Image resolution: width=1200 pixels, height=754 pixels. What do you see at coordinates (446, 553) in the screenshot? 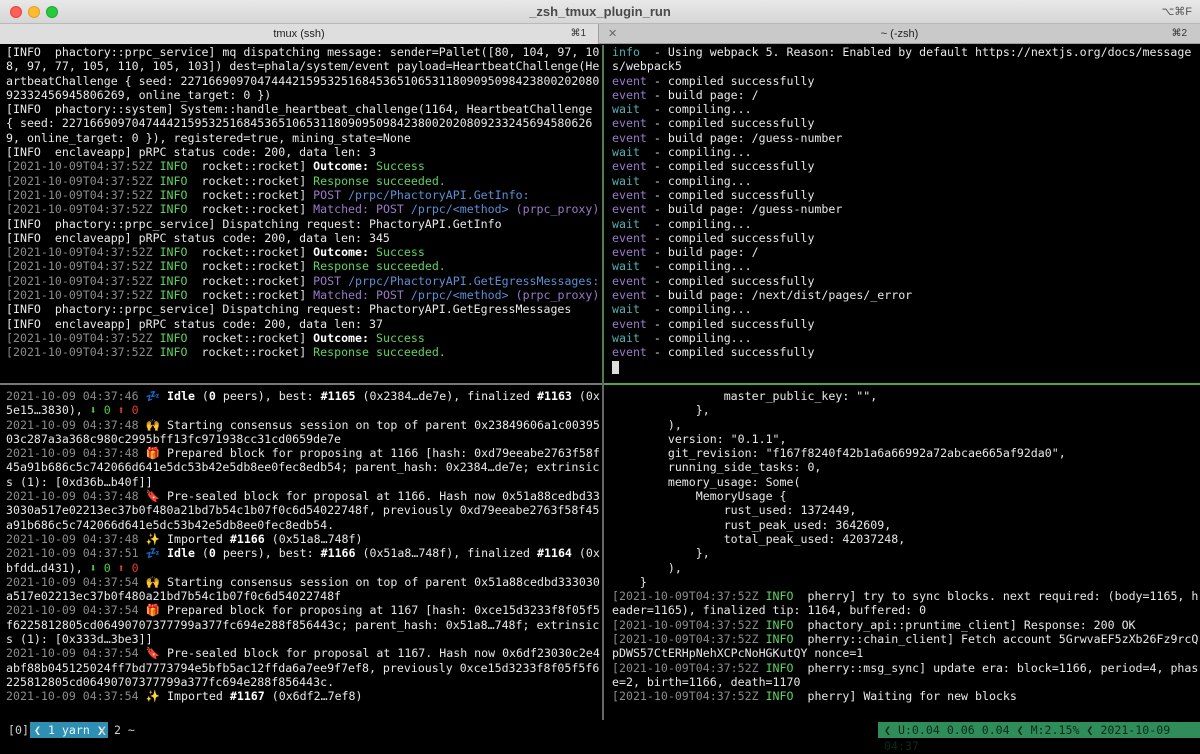
I see `log-fragment: (0x51a8…748f), finalized` at bounding box center [446, 553].